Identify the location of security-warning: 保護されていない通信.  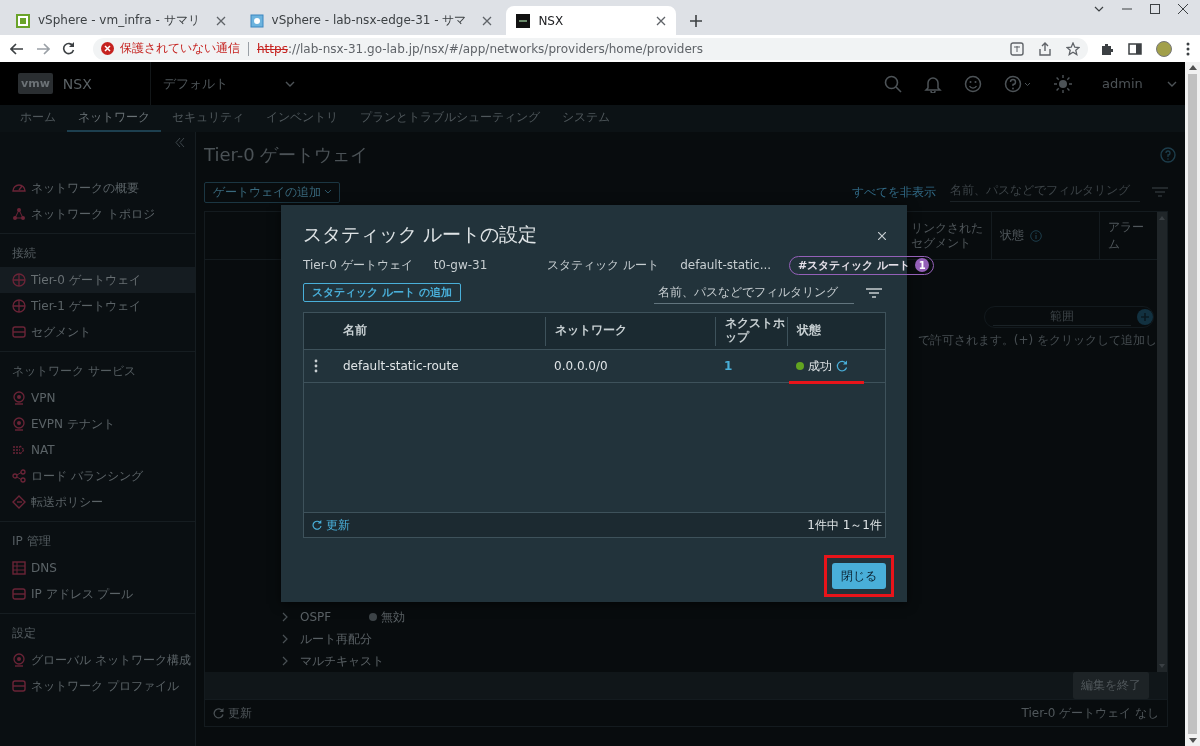
(180, 48).